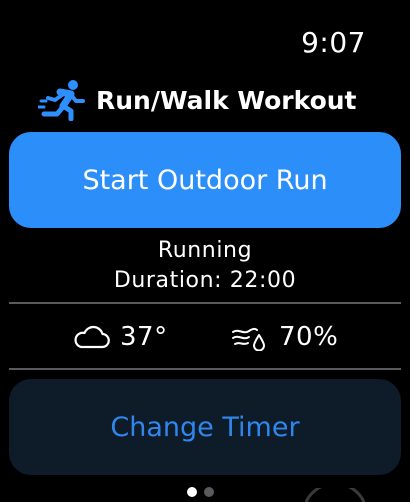  I want to click on change-timer-label: Change Timer, so click(205, 427).